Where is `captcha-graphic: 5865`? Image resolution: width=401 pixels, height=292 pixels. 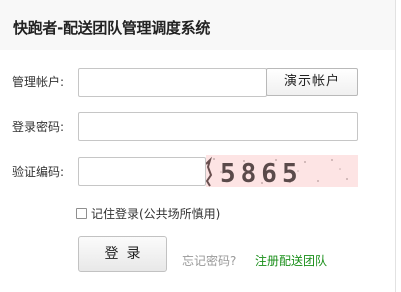 captcha-graphic: 5865 is located at coordinates (281, 172).